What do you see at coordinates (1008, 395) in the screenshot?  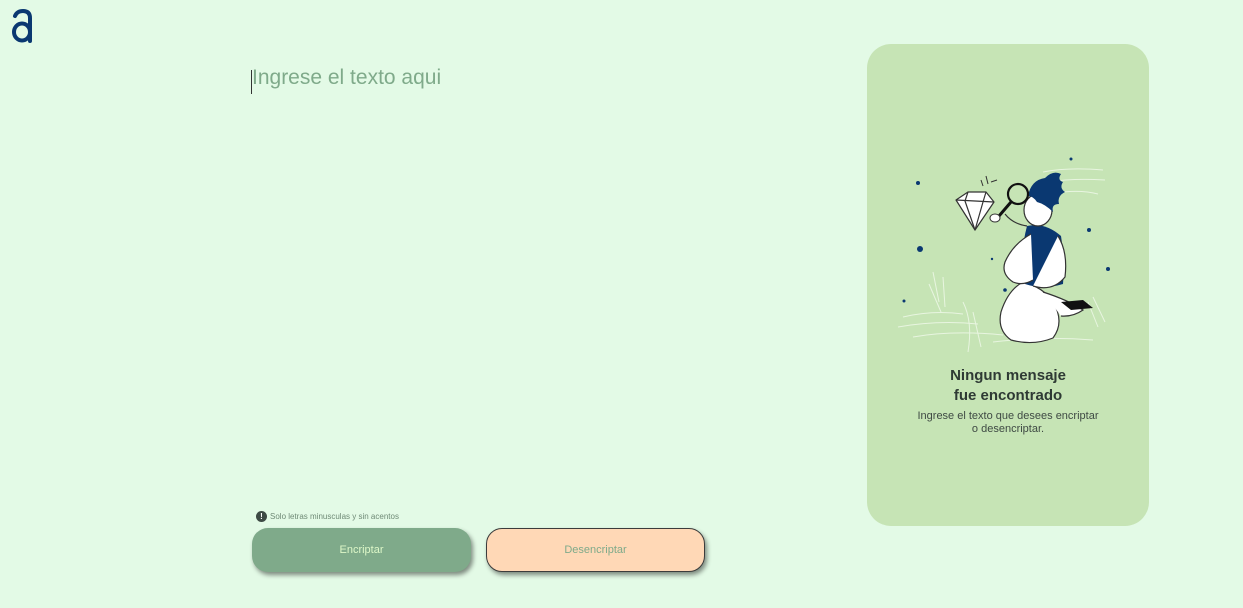 I see `result-title-line2: fue encontrado` at bounding box center [1008, 395].